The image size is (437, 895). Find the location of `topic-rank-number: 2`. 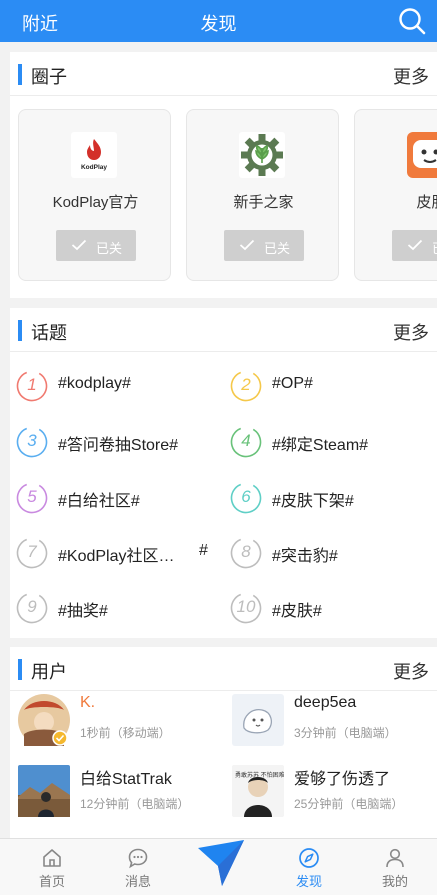

topic-rank-number: 2 is located at coordinates (246, 384).